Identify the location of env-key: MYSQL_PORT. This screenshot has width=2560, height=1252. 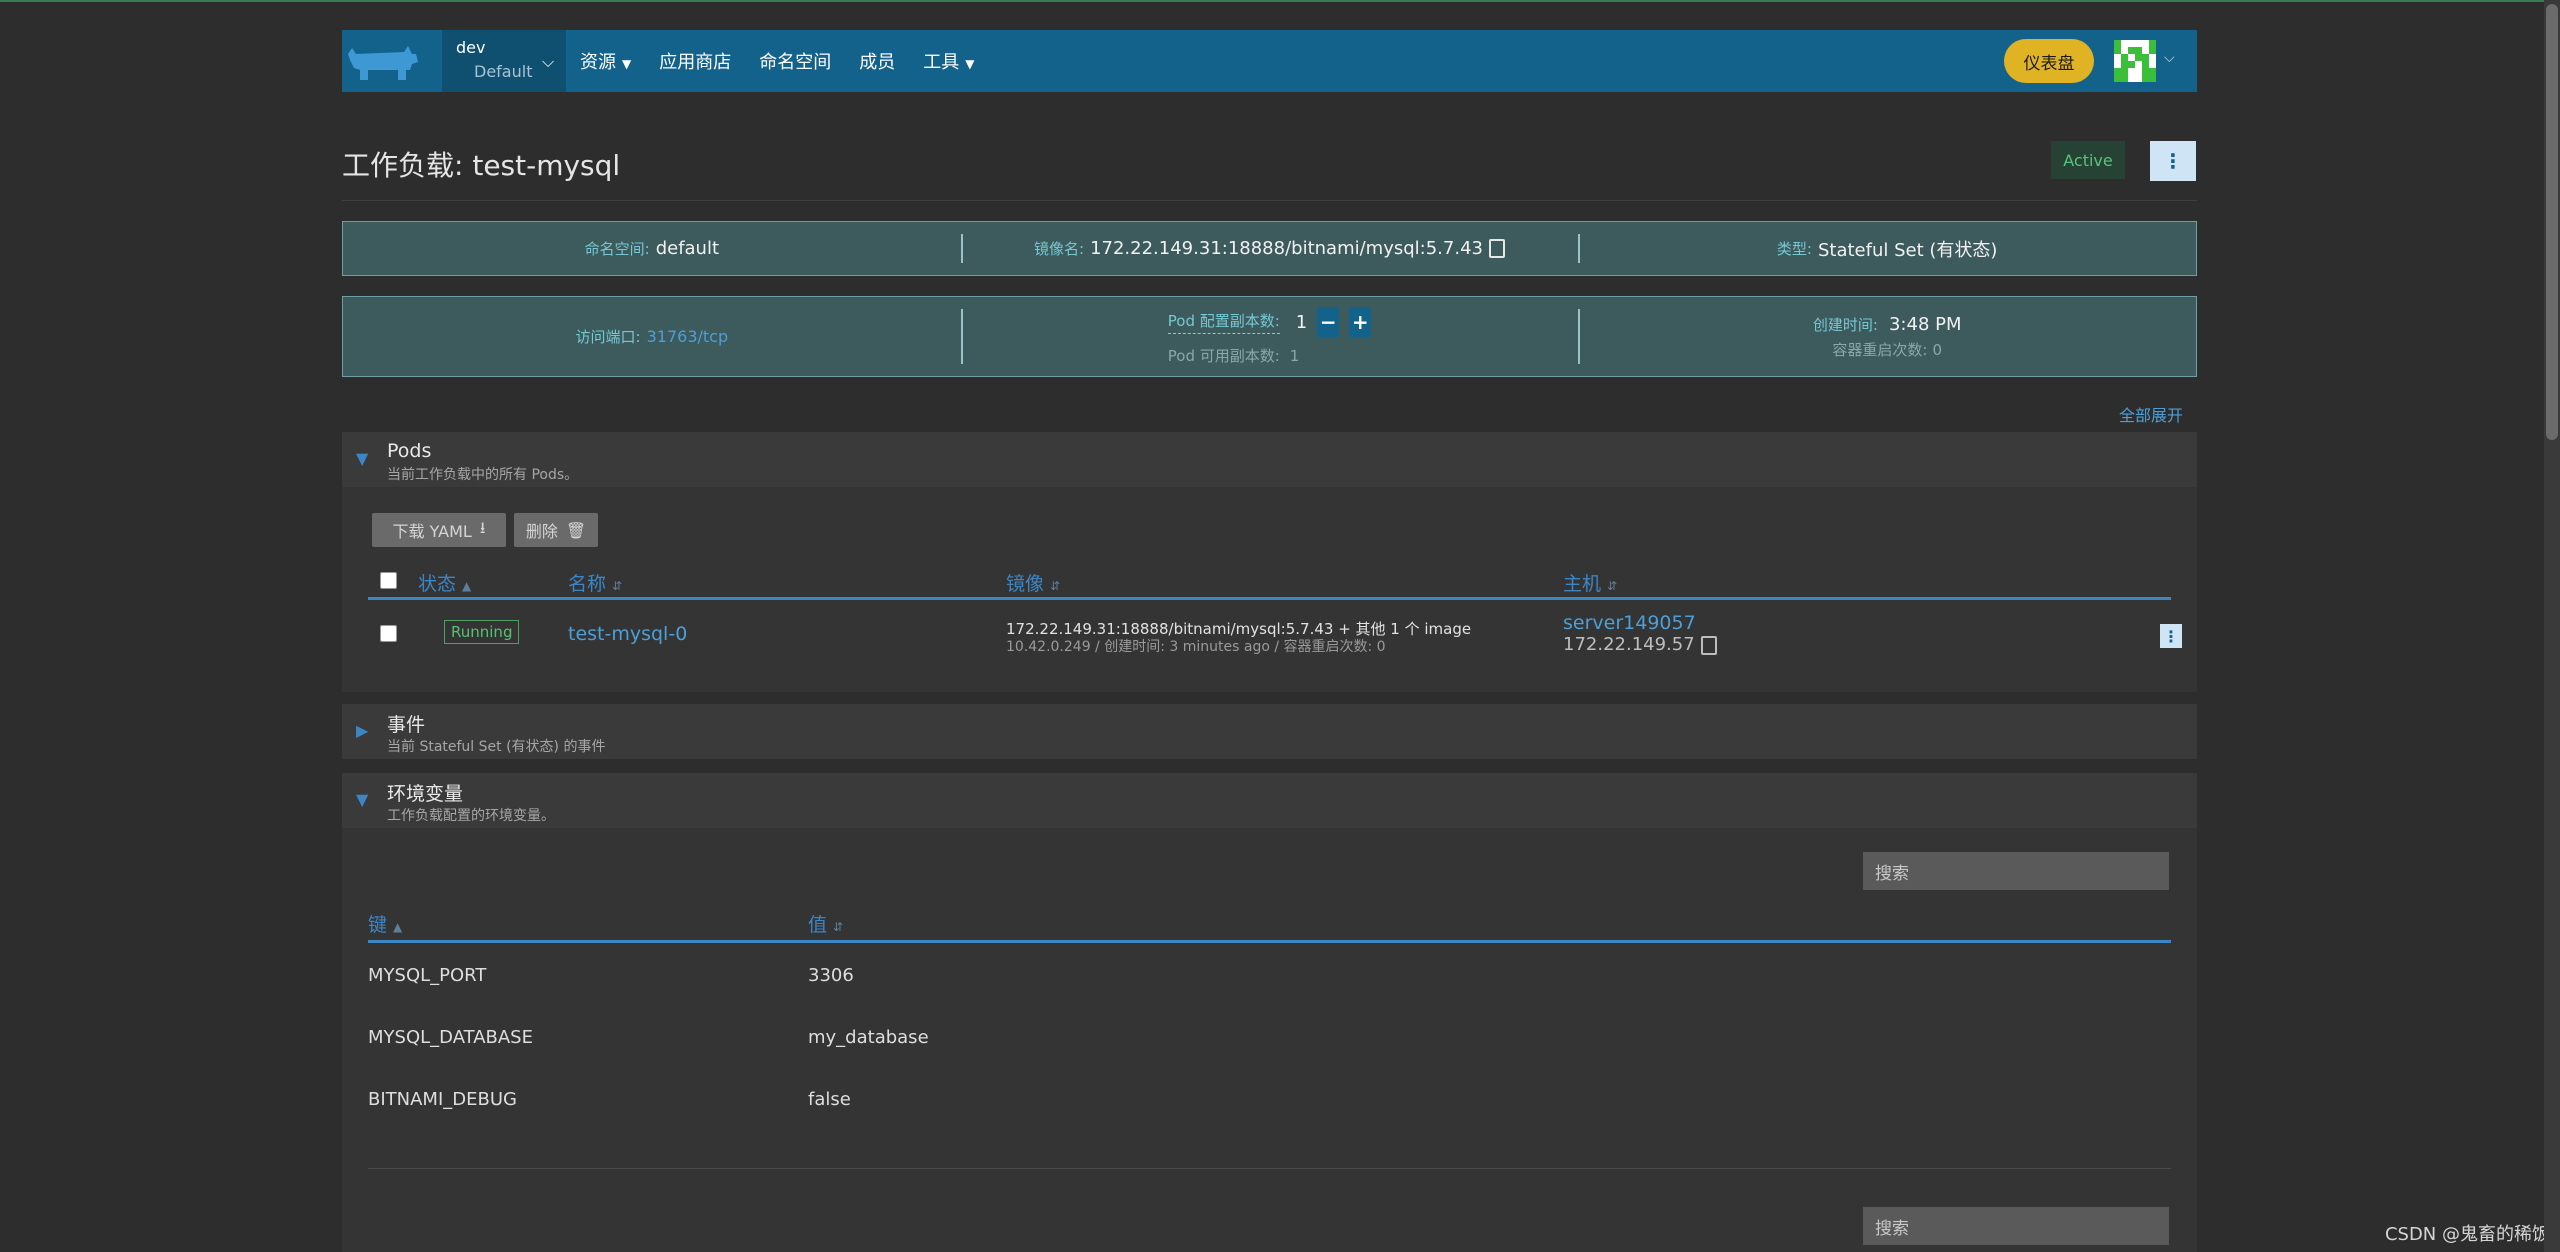
(427, 975).